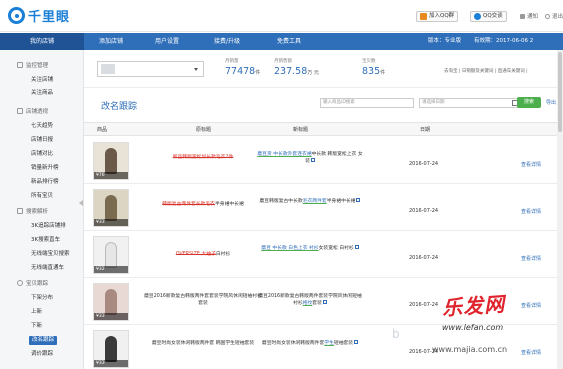  I want to click on sidebar-item-new-off: 下新, so click(36, 326).